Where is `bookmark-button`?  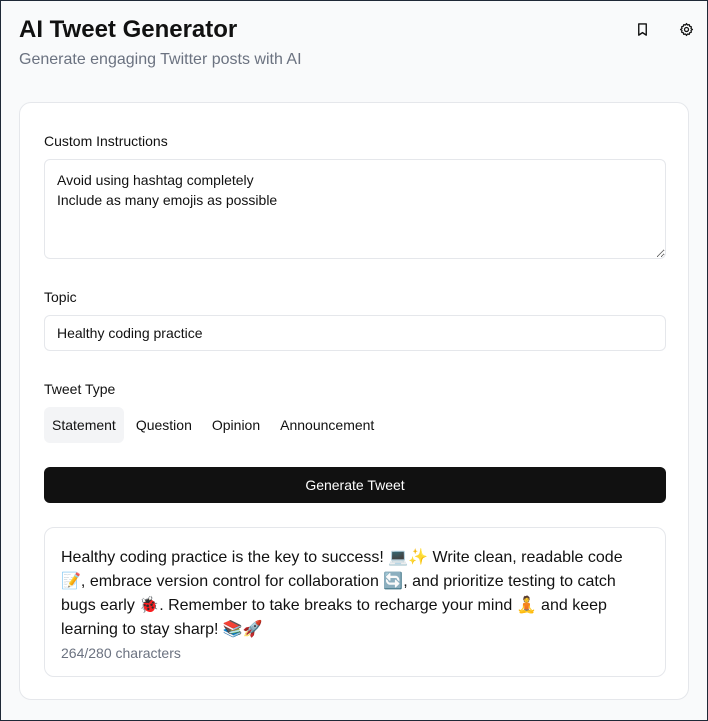
bookmark-button is located at coordinates (642, 29).